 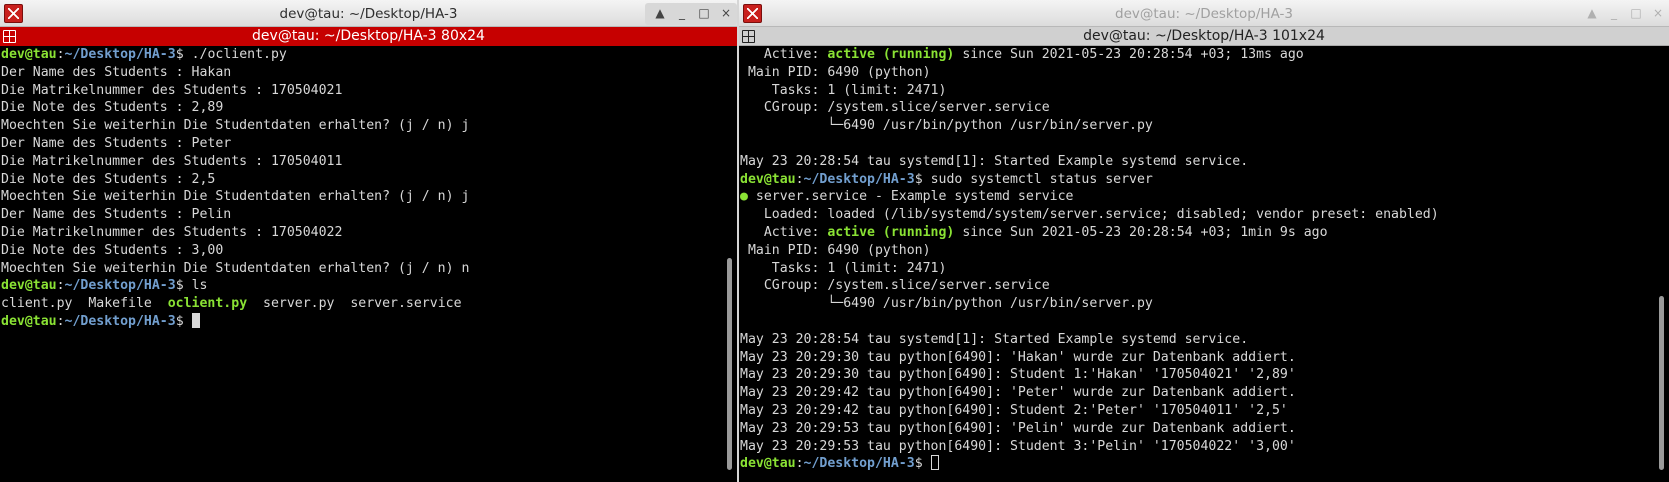 I want to click on tab-bar: dev@tau: ~/Desktop/HA-3 101x24, so click(x=1204, y=36).